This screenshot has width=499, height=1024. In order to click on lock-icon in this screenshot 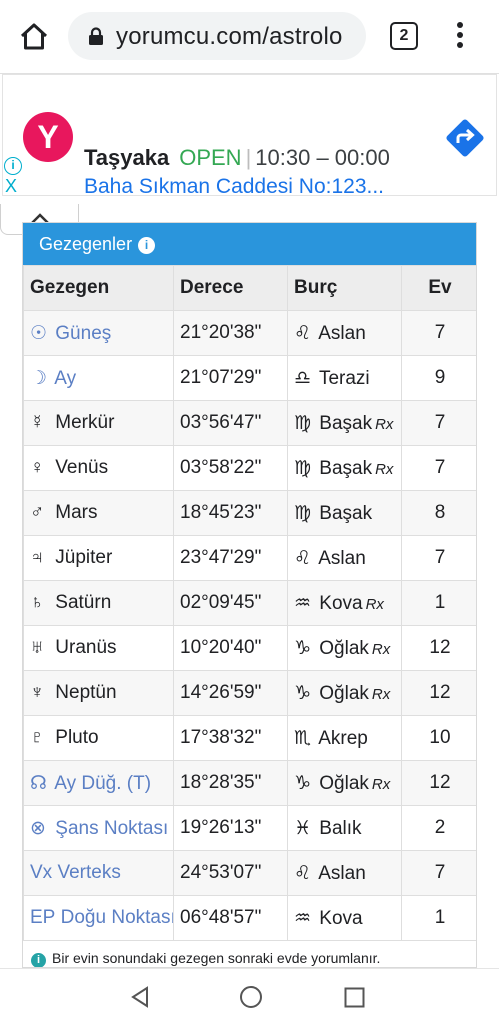, I will do `click(96, 36)`.